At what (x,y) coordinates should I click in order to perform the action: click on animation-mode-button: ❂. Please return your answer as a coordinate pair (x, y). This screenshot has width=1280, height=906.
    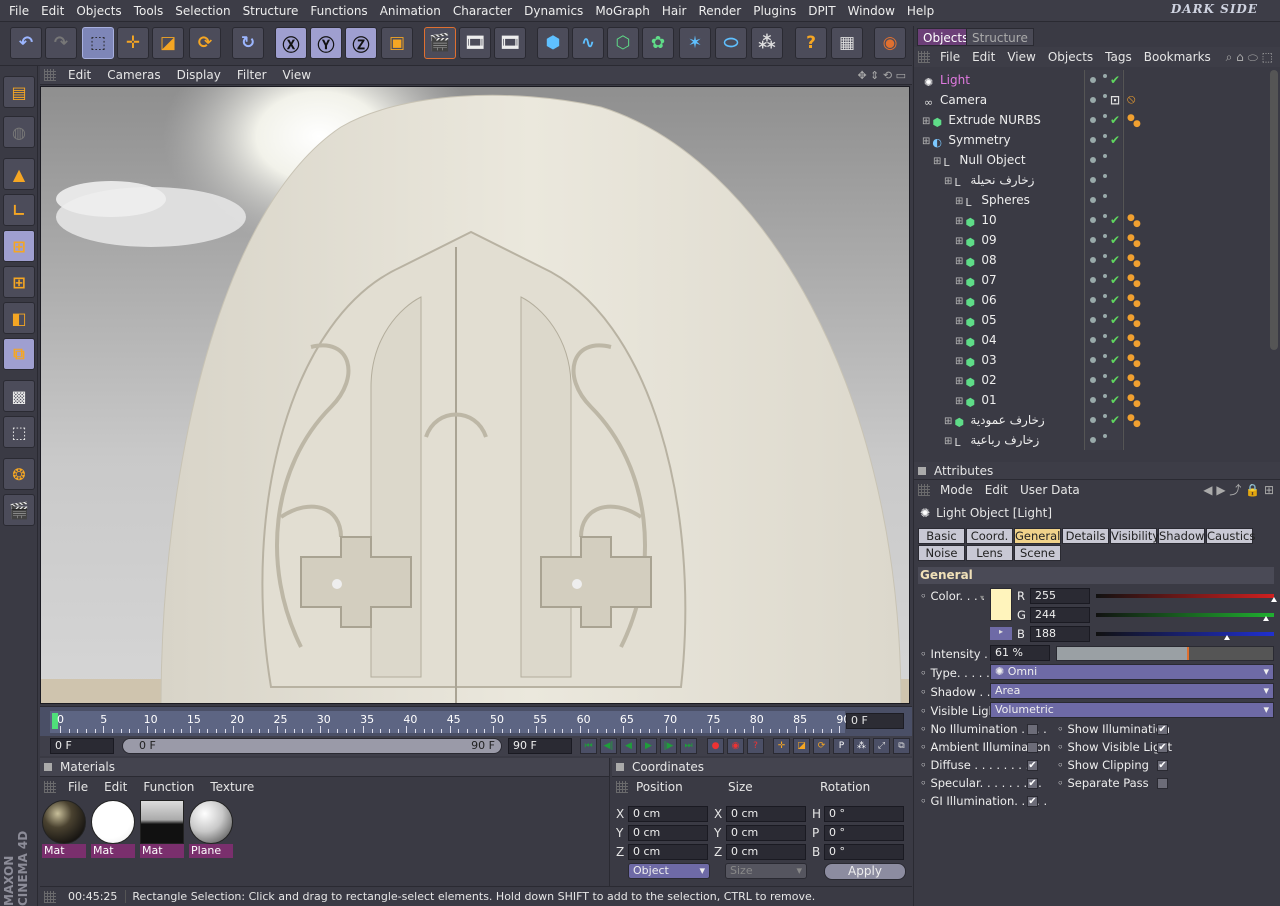
    Looking at the image, I should click on (19, 474).